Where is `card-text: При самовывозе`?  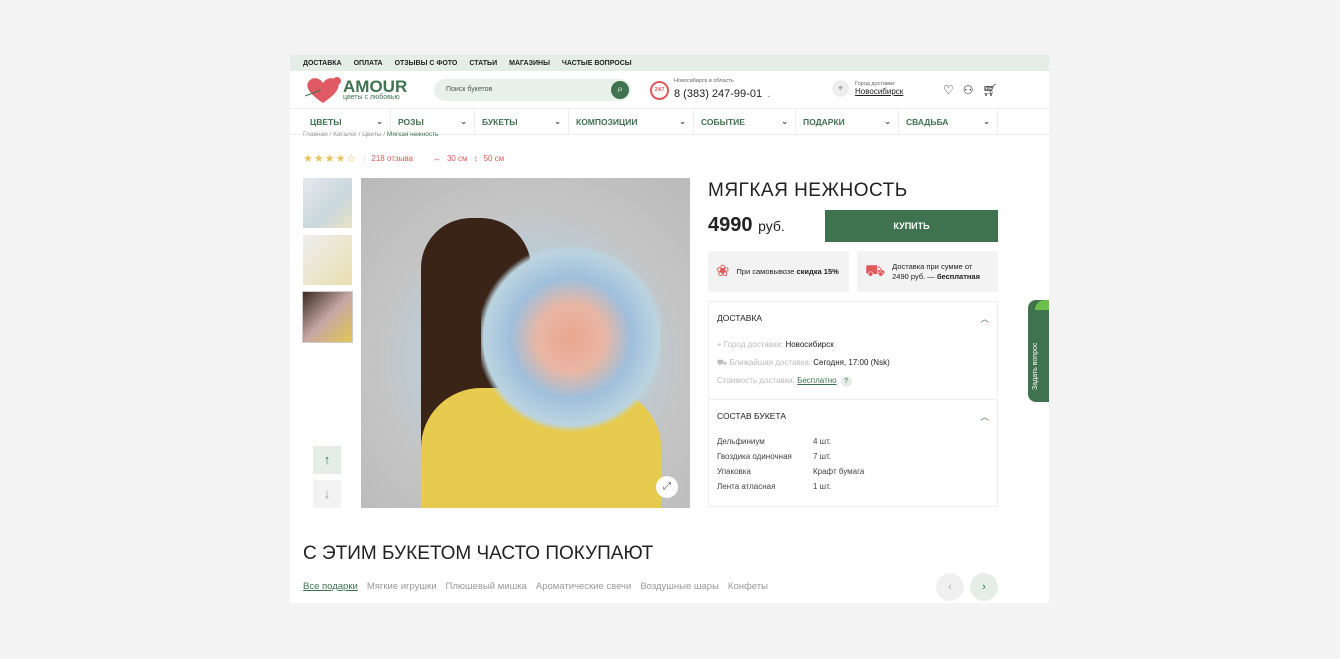 card-text: При самовывозе is located at coordinates (766, 271).